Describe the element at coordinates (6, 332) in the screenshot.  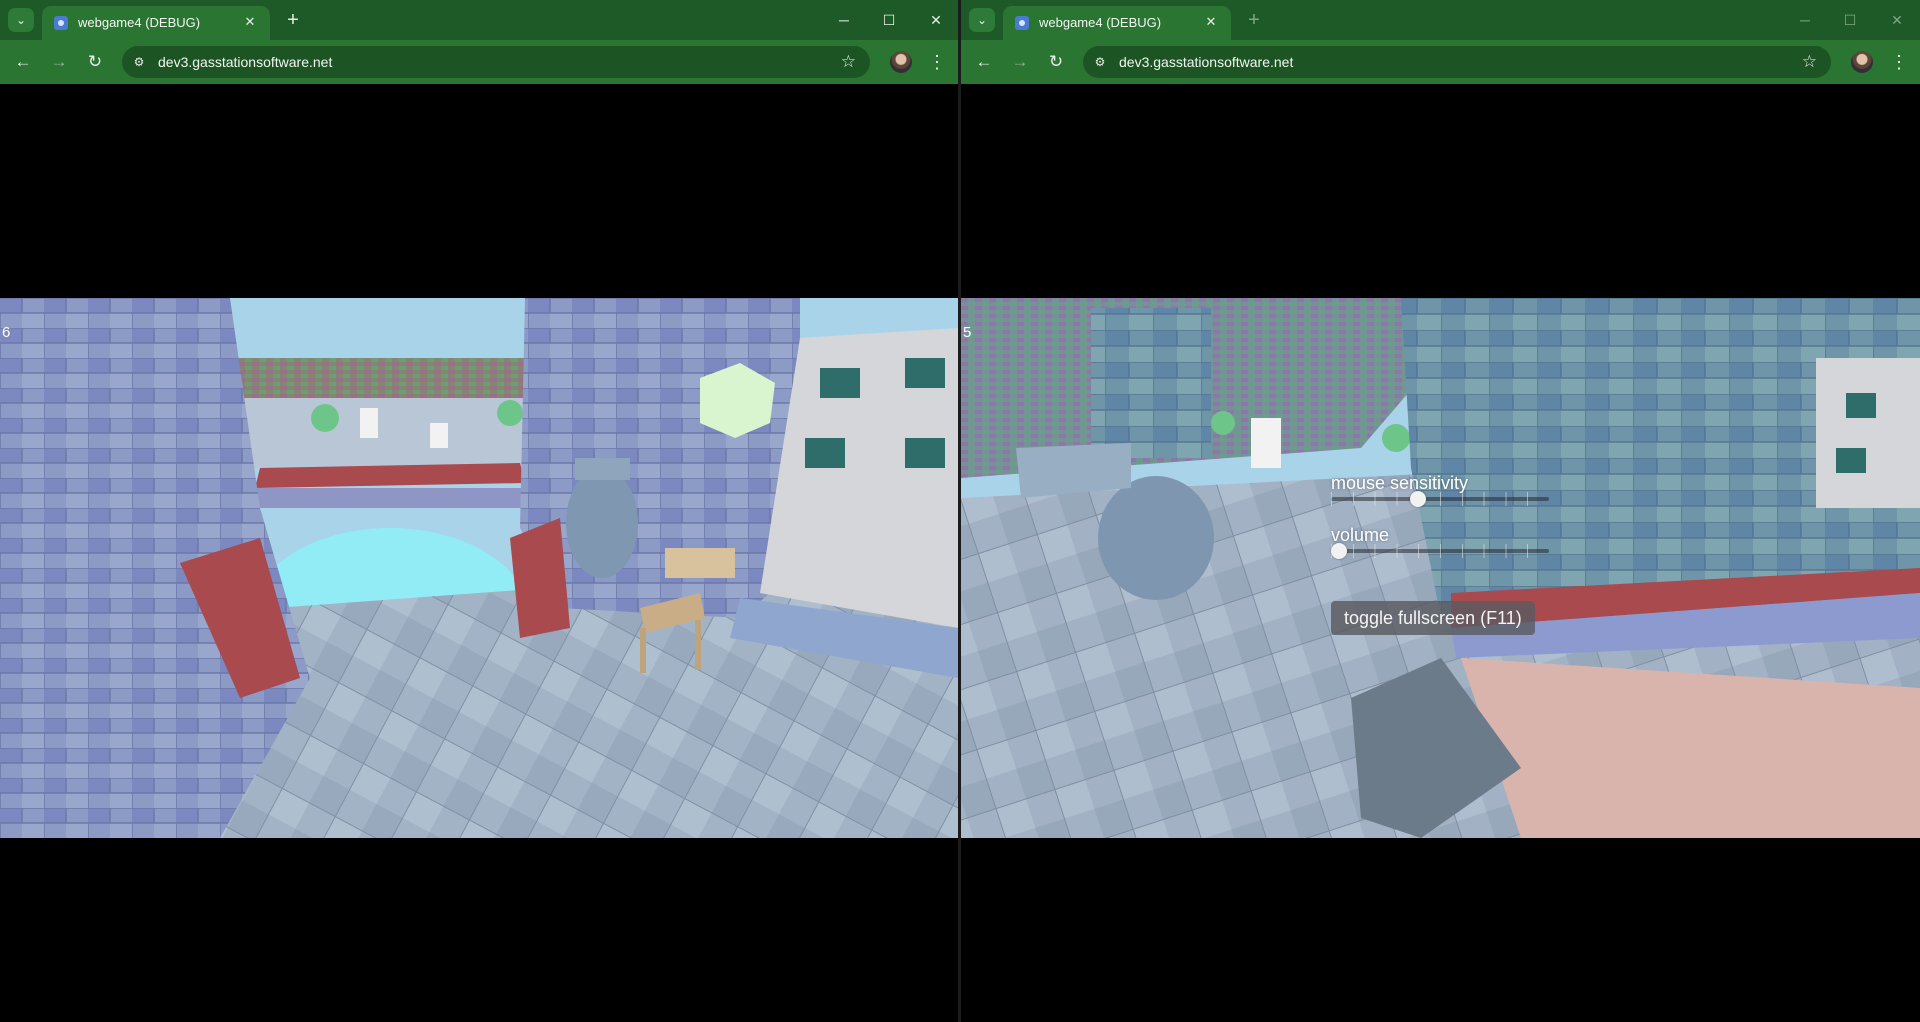
I see `fps-counter: 6` at that location.